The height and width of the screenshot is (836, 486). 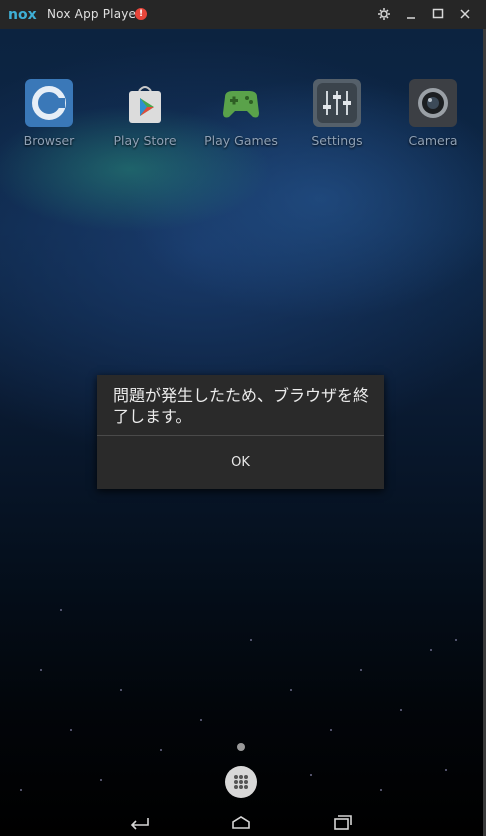 I want to click on page-indicator, so click(x=241, y=747).